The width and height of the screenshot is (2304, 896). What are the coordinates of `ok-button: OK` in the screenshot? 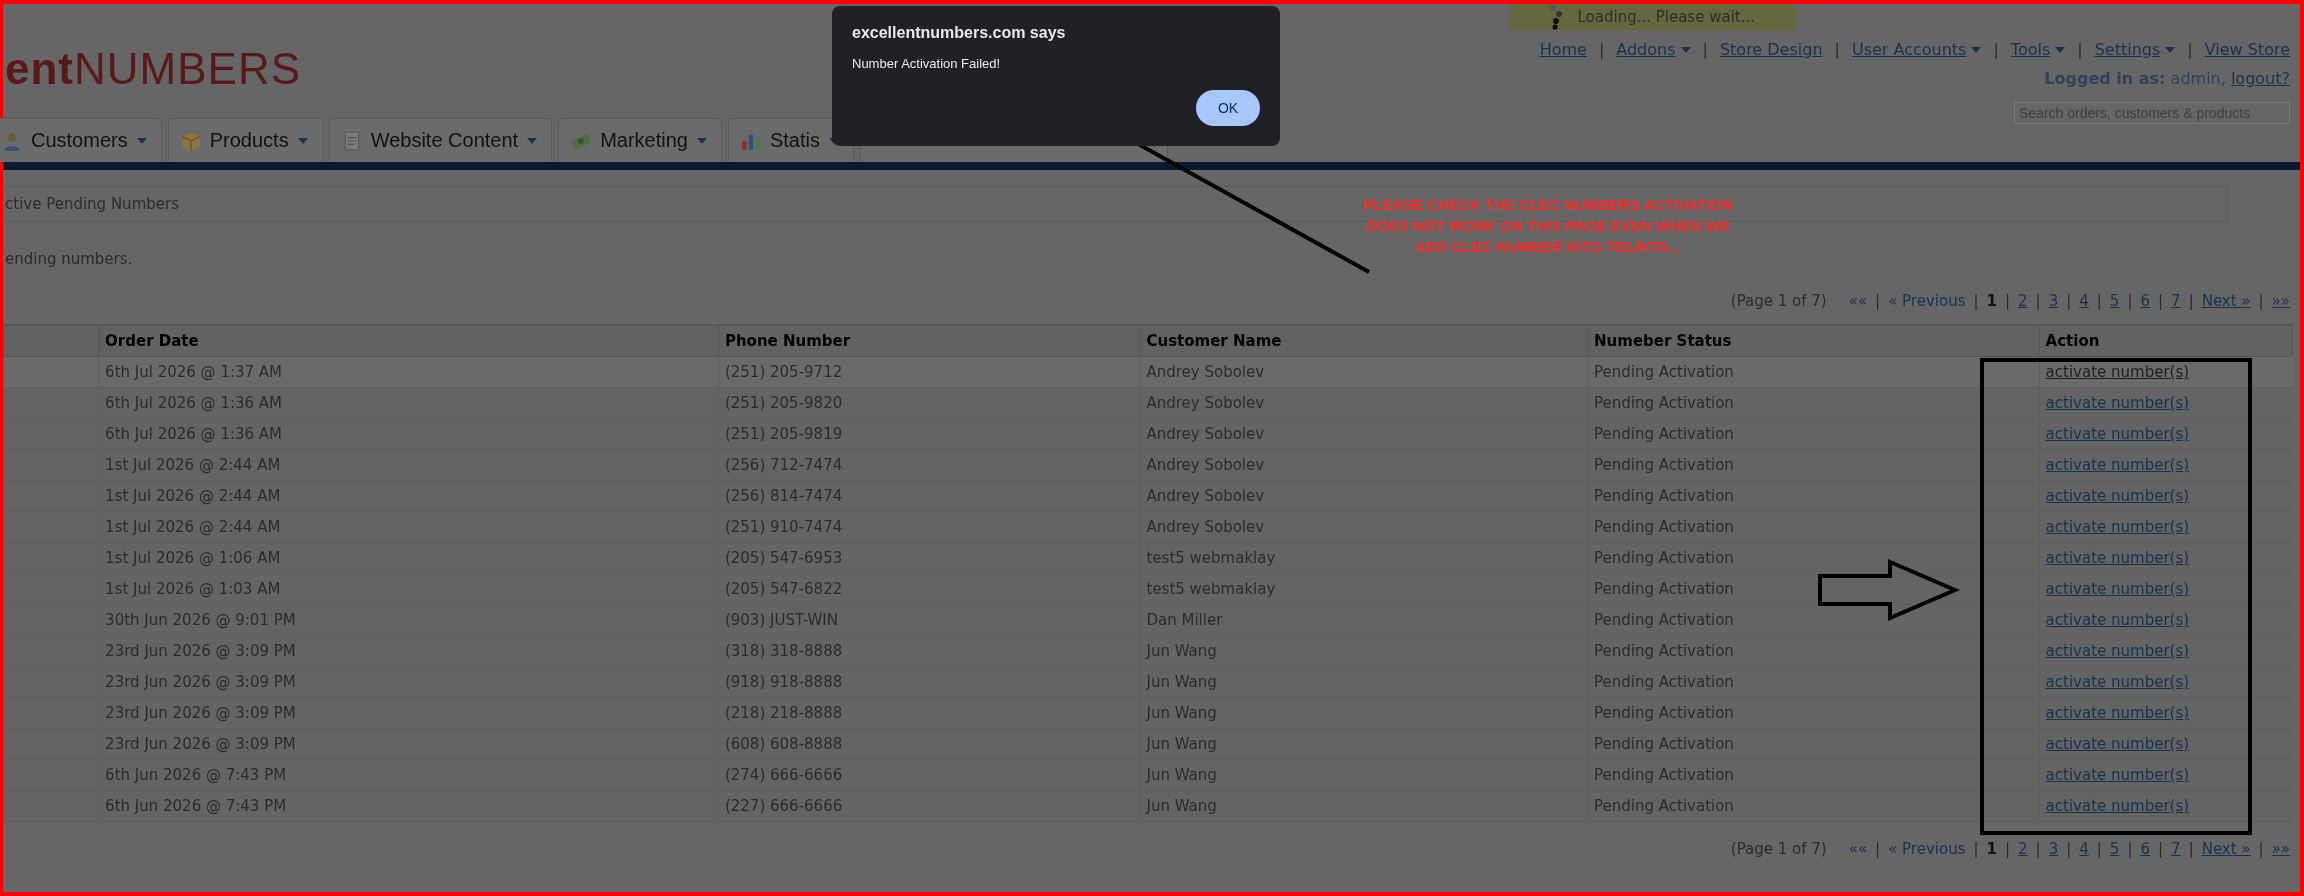 It's located at (1228, 108).